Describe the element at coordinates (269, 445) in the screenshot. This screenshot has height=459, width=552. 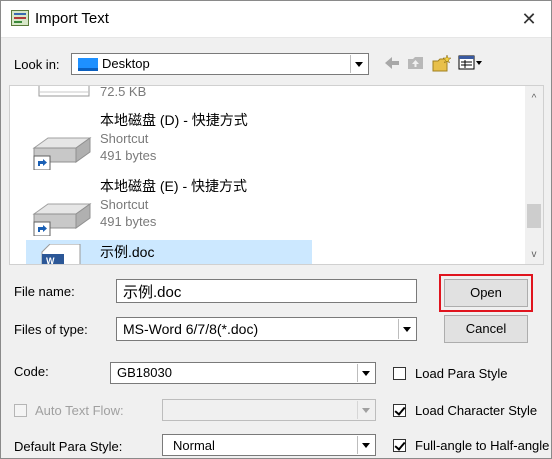
I see `default-para-style-select: Normal` at that location.